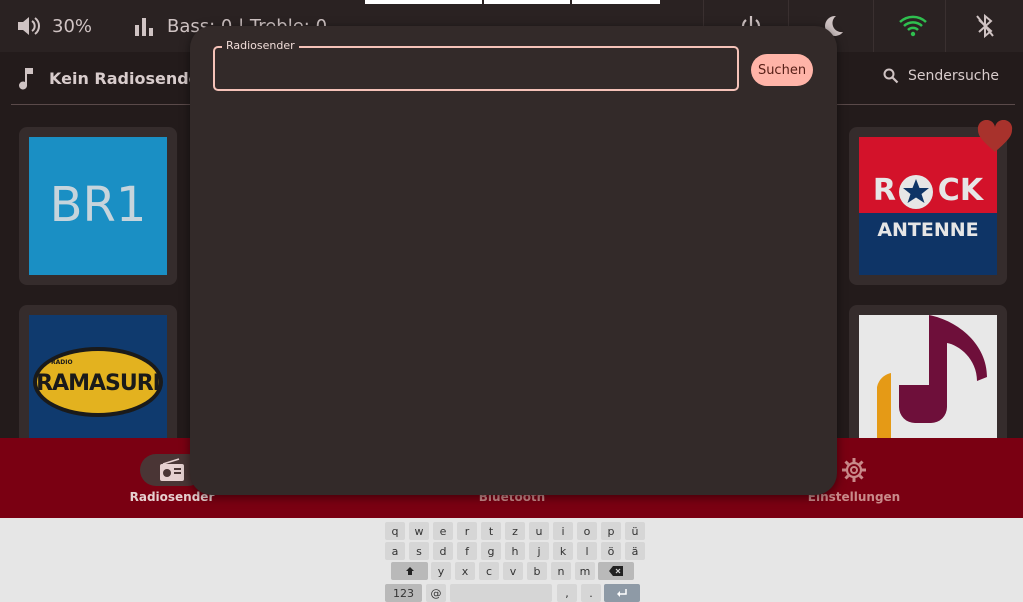 The width and height of the screenshot is (1023, 602). What do you see at coordinates (29, 26) in the screenshot?
I see `volume-icon` at bounding box center [29, 26].